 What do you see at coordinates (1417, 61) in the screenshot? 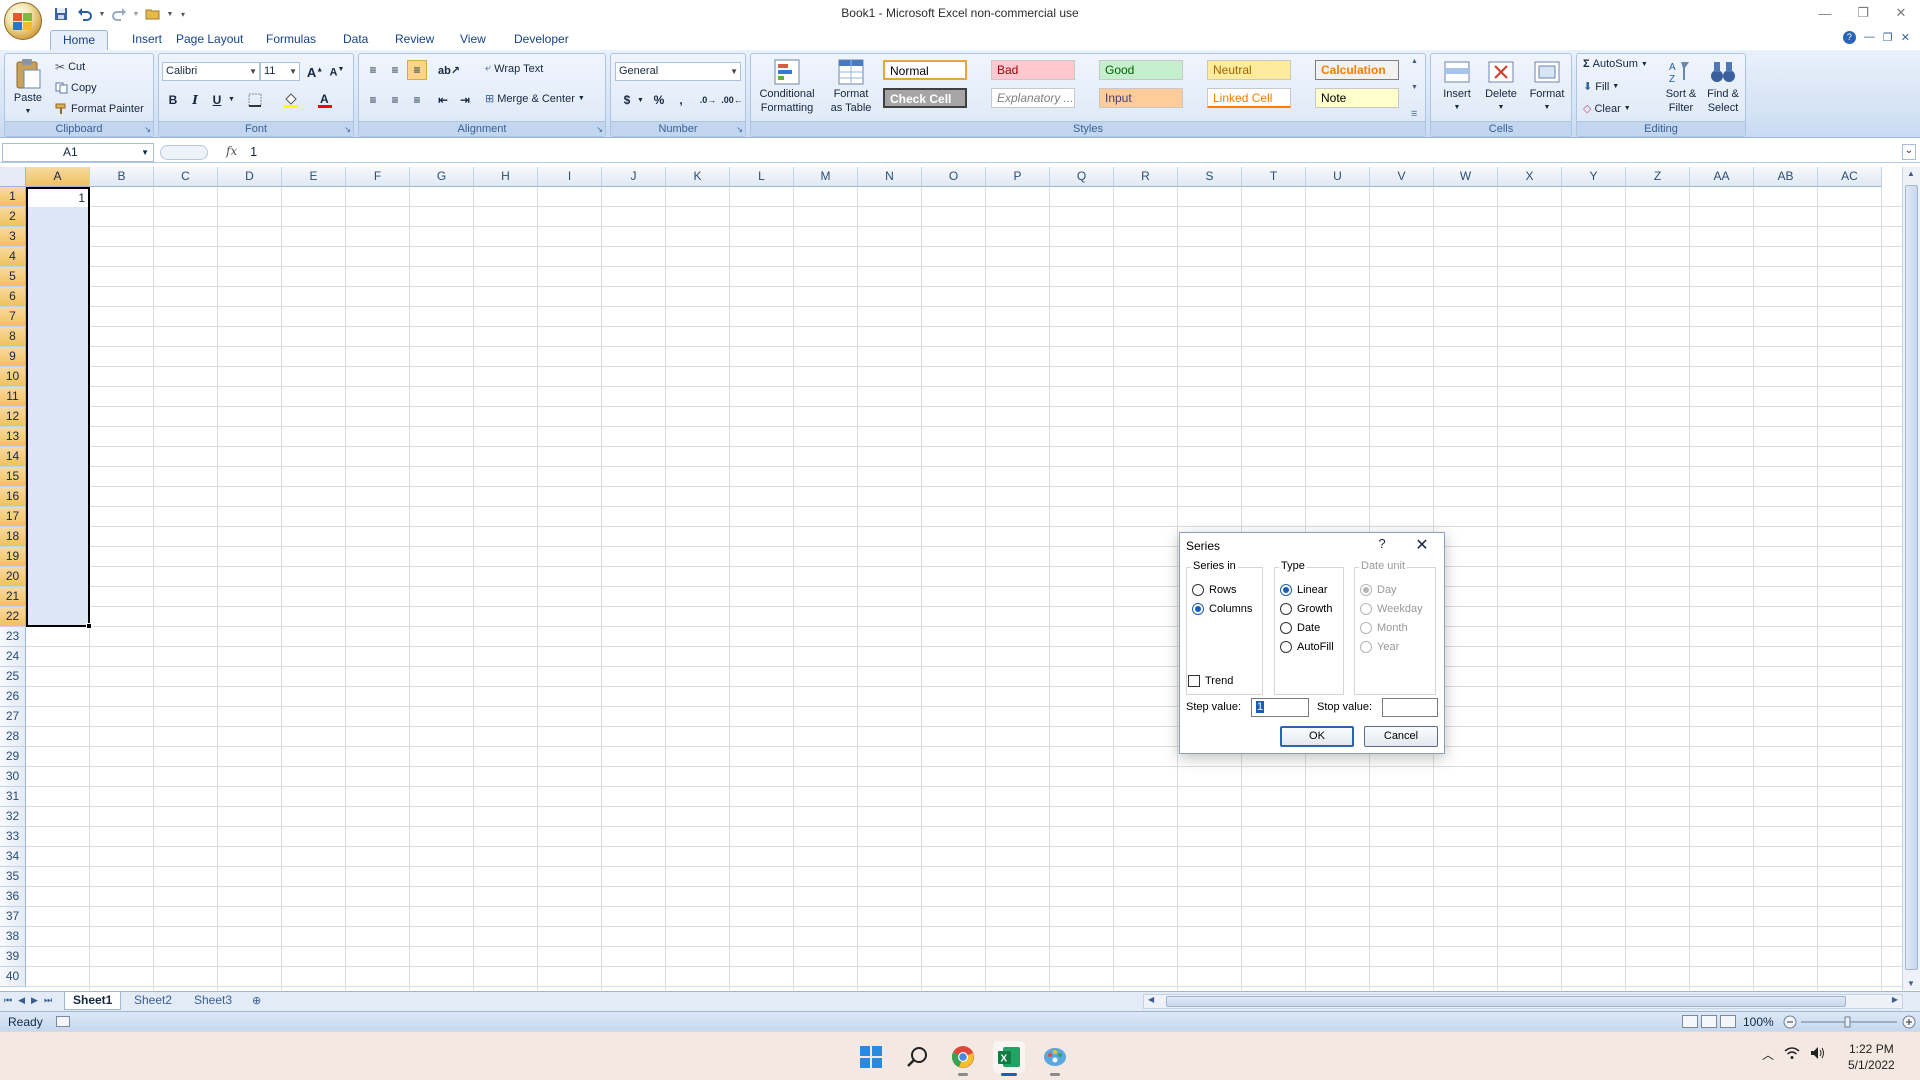
I see `gallery-up-icon: ▲` at bounding box center [1417, 61].